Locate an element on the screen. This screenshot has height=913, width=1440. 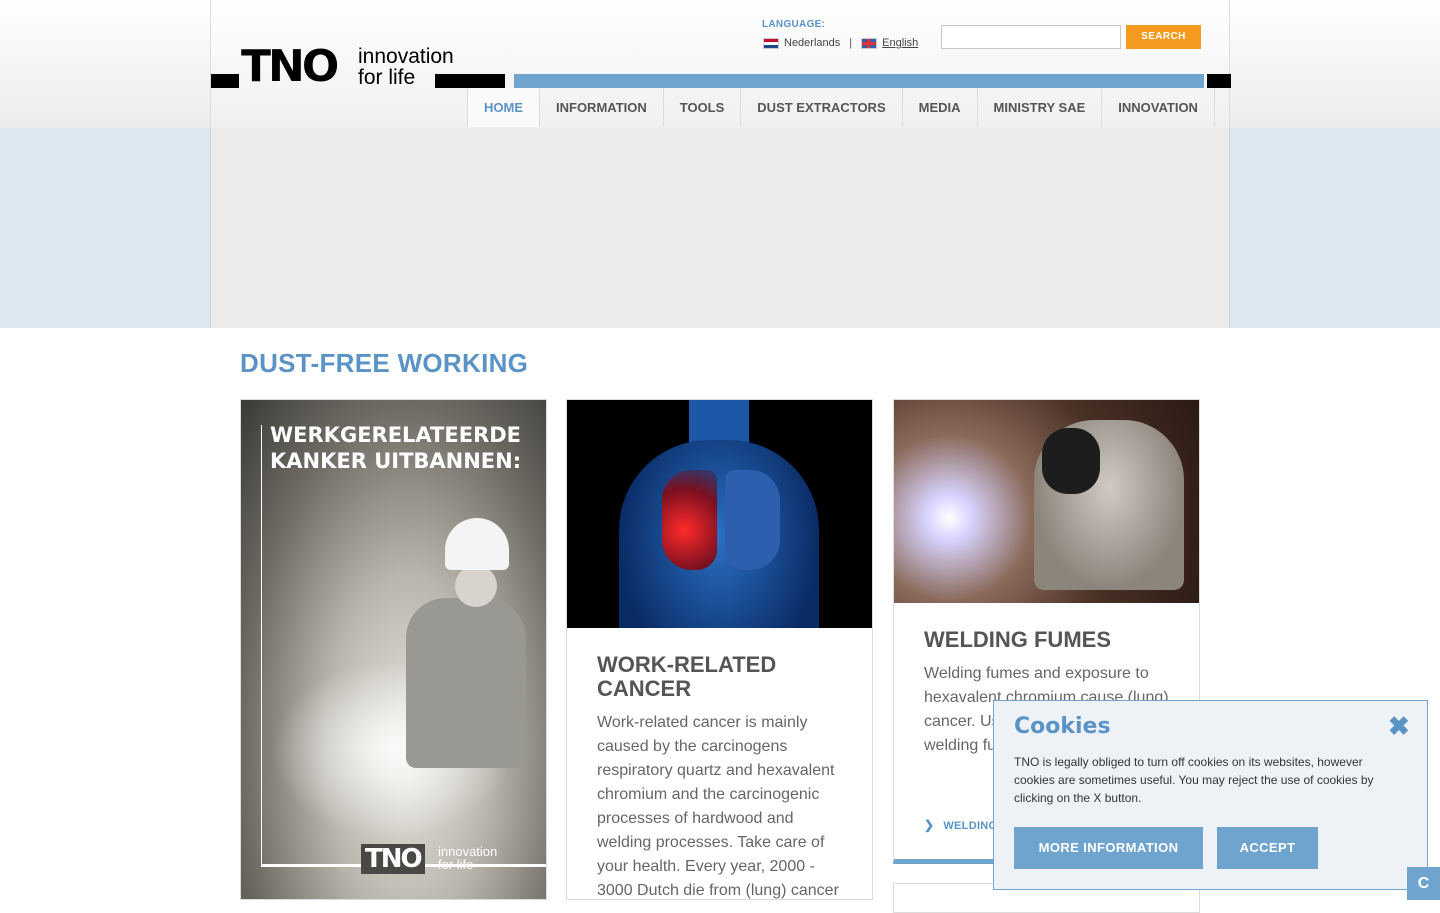
chevron-right-icon: ❯ is located at coordinates (929, 825).